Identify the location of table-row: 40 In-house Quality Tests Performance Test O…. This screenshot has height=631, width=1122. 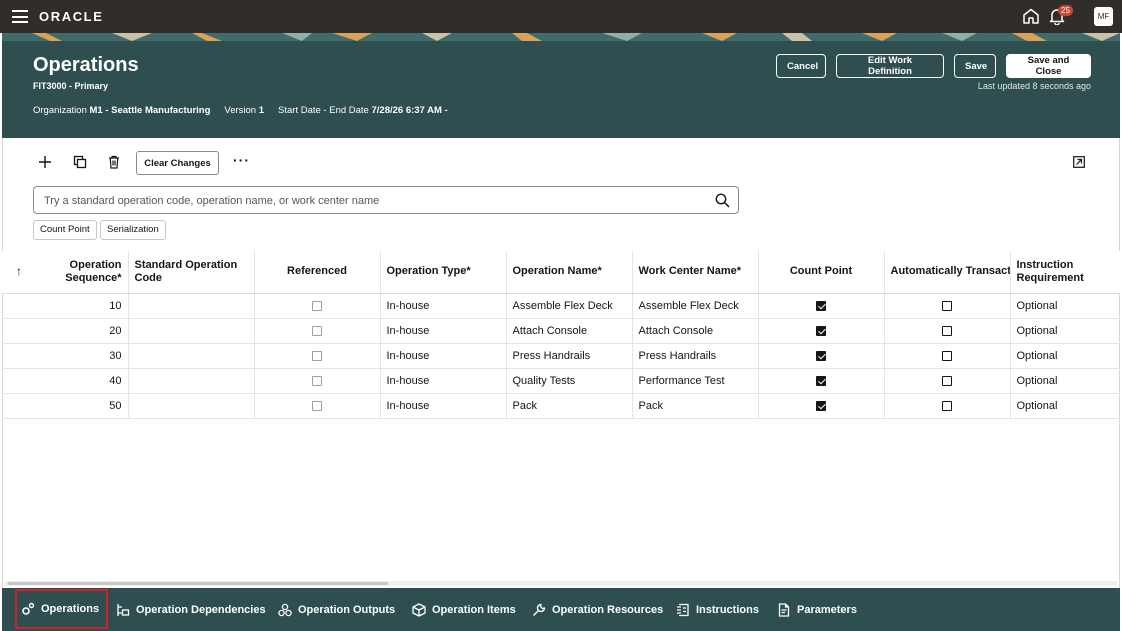
(561, 381).